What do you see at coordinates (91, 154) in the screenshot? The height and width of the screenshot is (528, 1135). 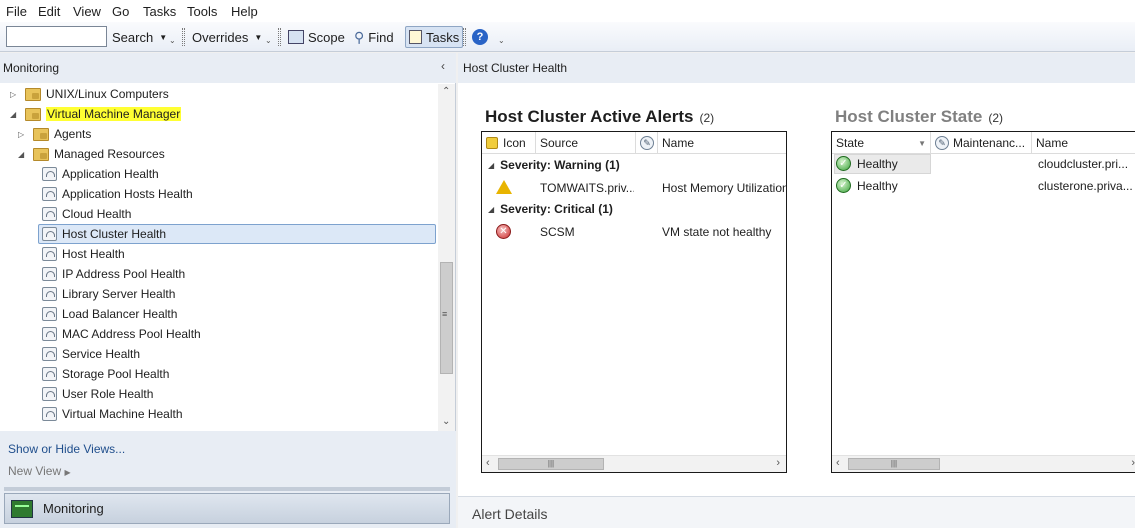 I see `tree-item-managed-resources: ◢ Managed Resources` at bounding box center [91, 154].